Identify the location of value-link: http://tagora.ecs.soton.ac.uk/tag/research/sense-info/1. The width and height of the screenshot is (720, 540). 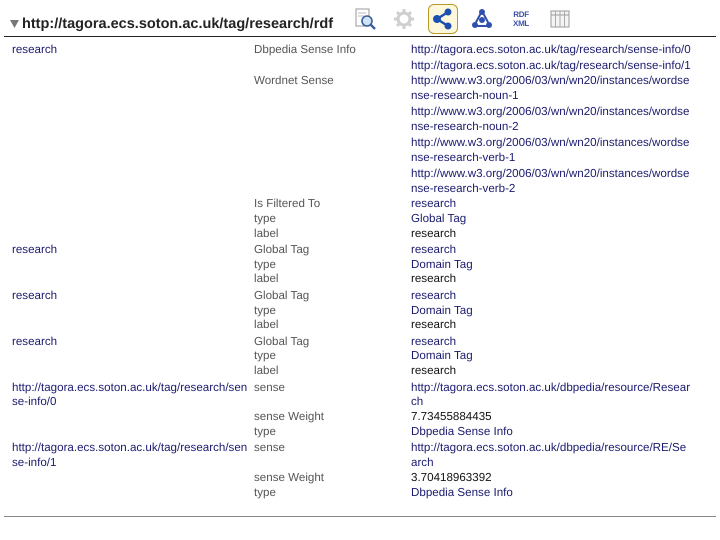
(551, 66).